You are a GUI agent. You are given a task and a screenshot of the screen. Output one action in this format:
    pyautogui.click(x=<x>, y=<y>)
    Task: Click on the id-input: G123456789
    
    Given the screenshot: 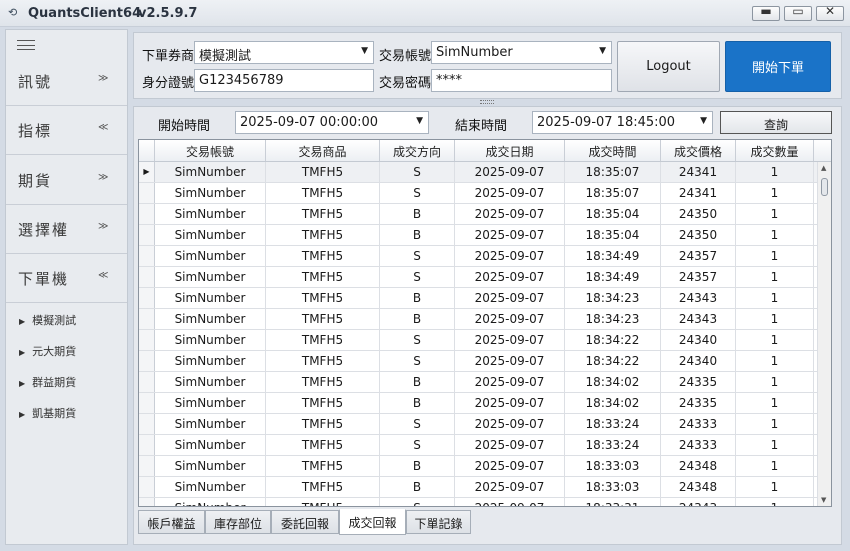 What is the action you would take?
    pyautogui.click(x=284, y=80)
    